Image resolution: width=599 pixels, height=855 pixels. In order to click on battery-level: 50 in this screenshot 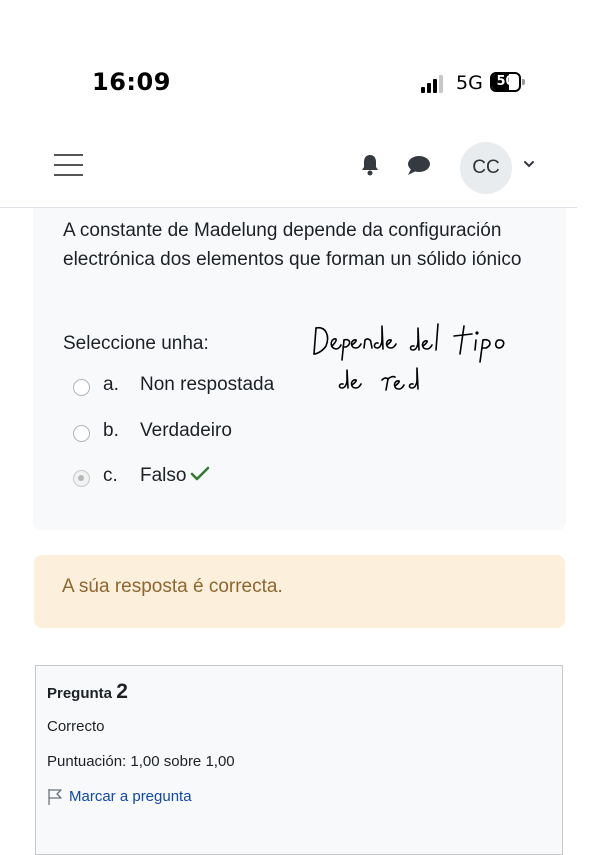, I will do `click(505, 81)`.